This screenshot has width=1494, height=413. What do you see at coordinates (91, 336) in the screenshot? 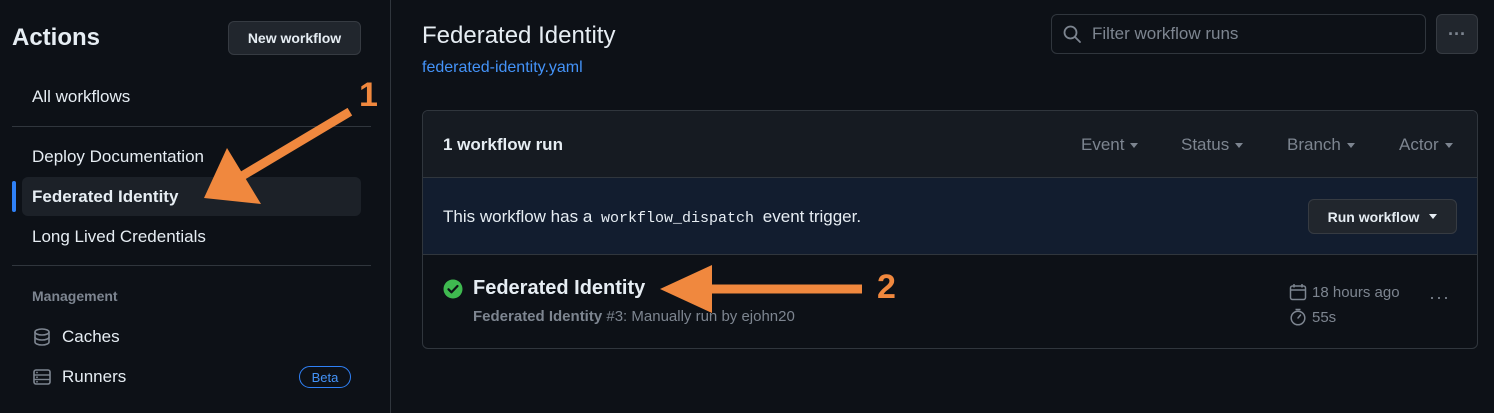
I see `sidebar-item-label: Caches` at bounding box center [91, 336].